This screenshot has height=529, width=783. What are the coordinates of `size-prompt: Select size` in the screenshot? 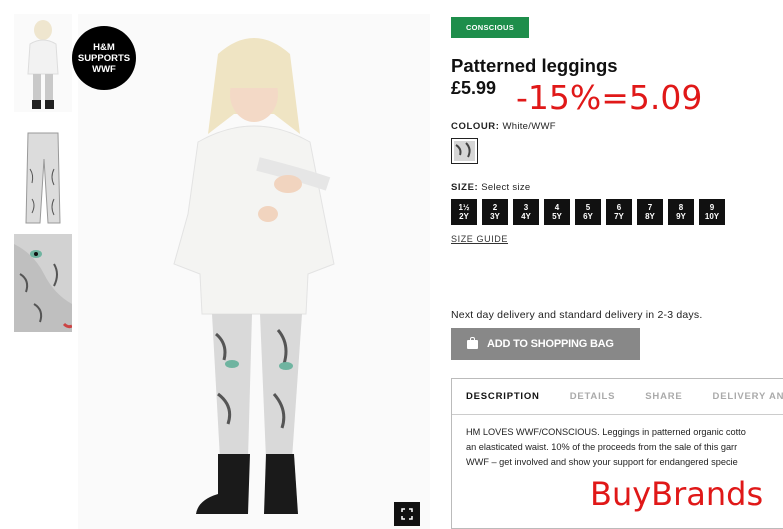 It's located at (506, 187).